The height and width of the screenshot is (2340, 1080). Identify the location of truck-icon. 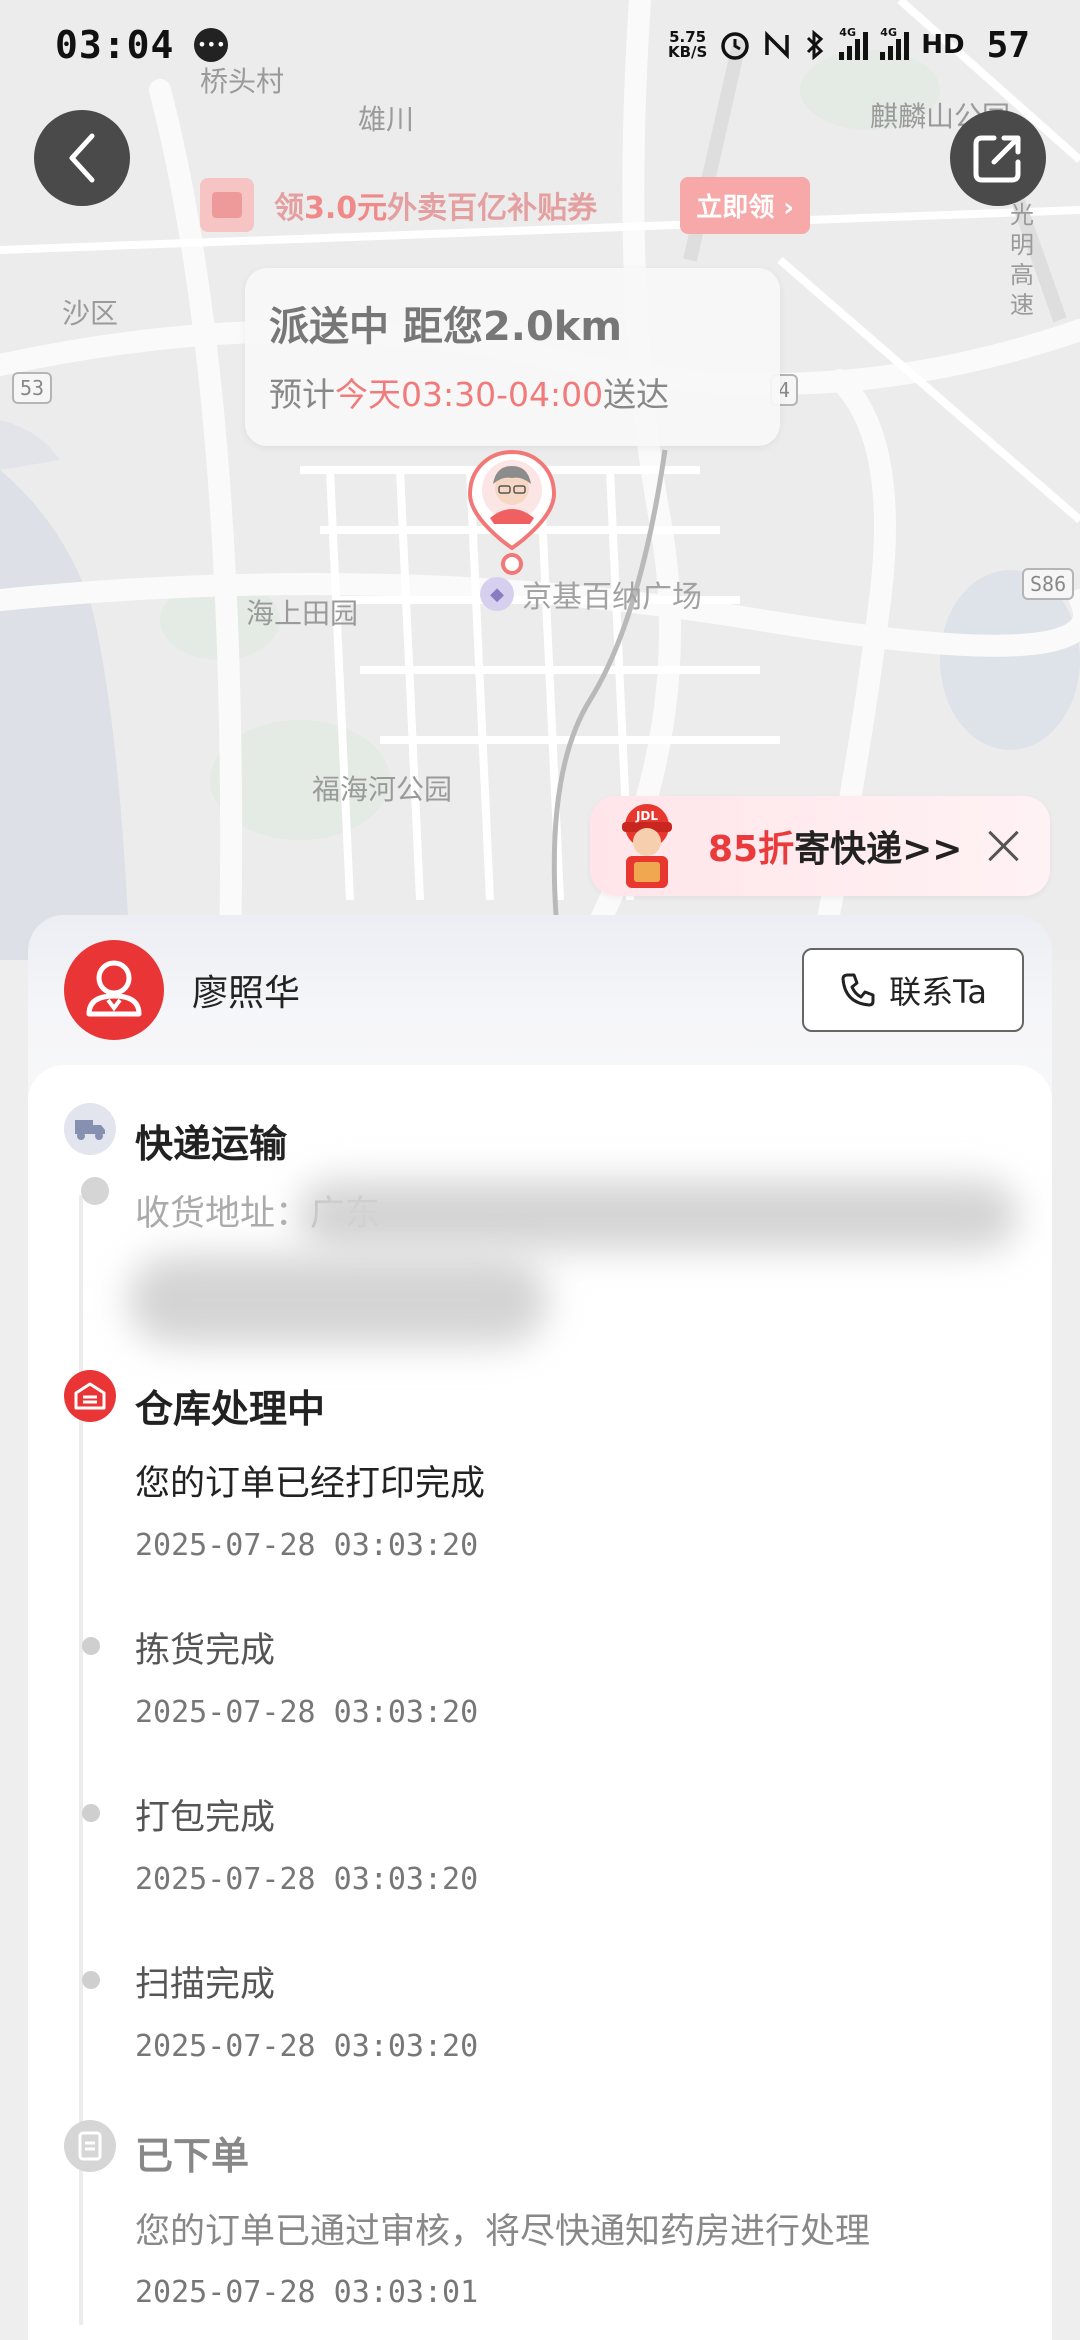
(90, 1129).